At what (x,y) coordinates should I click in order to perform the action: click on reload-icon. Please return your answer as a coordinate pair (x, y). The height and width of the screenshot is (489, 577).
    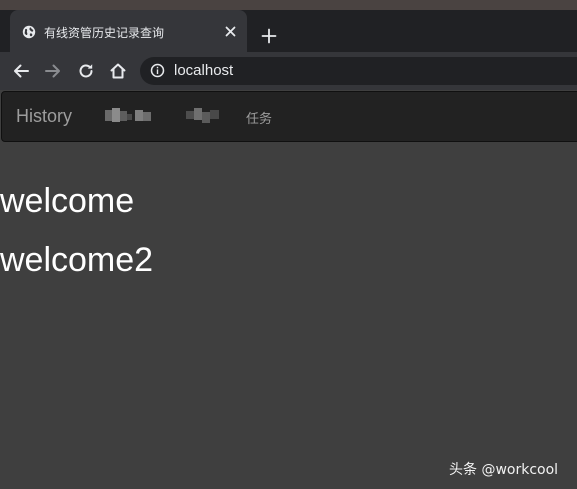
    Looking at the image, I should click on (86, 71).